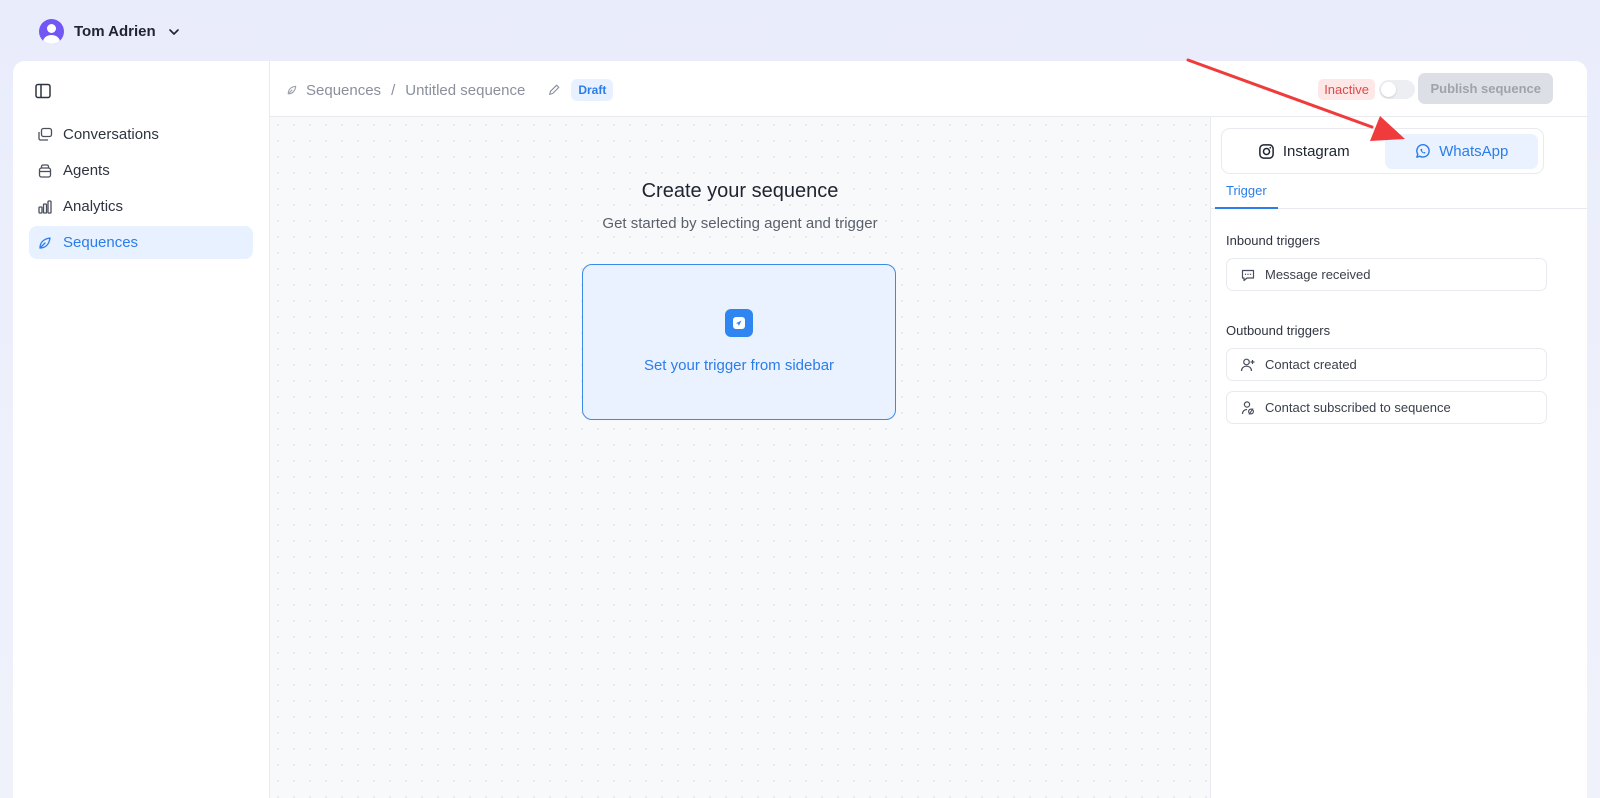 The height and width of the screenshot is (798, 1600). I want to click on message-icon, so click(1248, 275).